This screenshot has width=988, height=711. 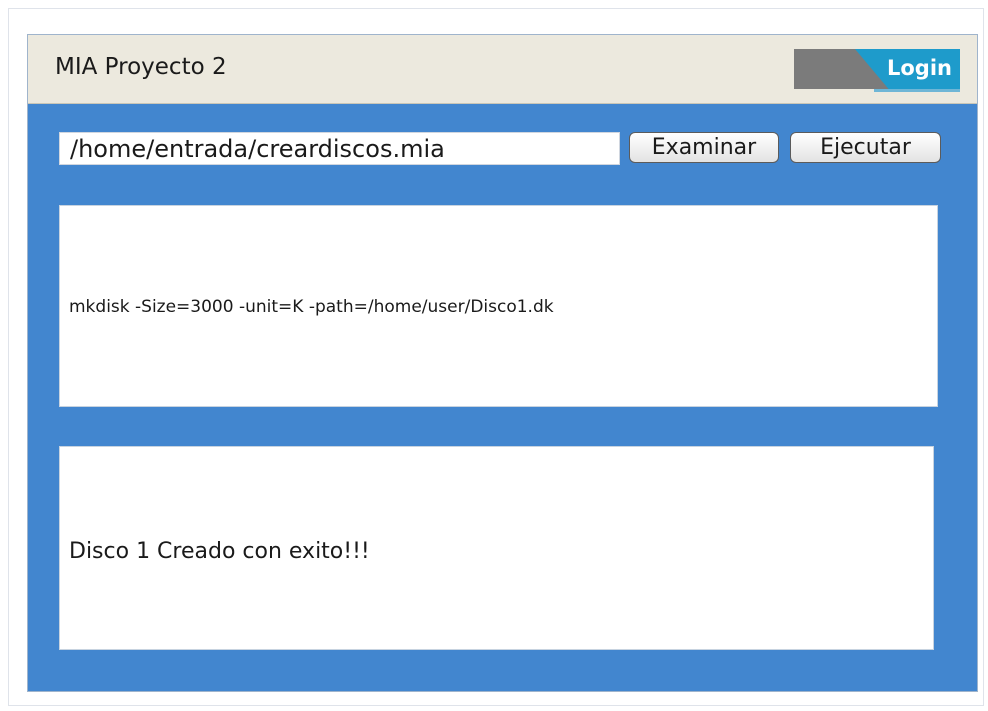 I want to click on login-label: Login, so click(x=919, y=68).